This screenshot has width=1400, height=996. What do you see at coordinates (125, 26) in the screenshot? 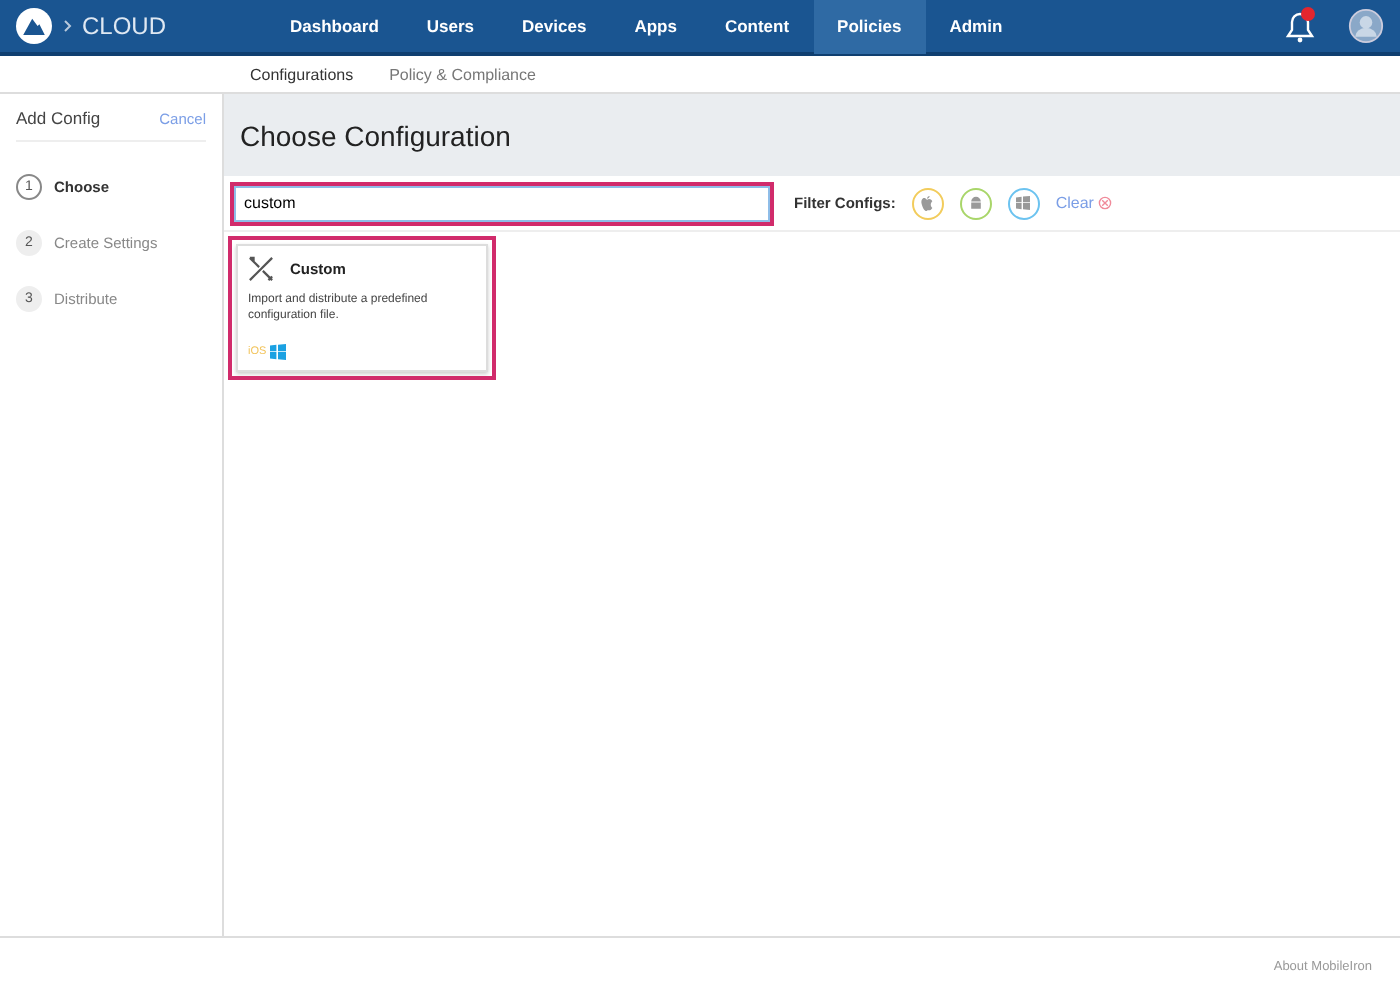
I see `brand-name: CLOUD` at bounding box center [125, 26].